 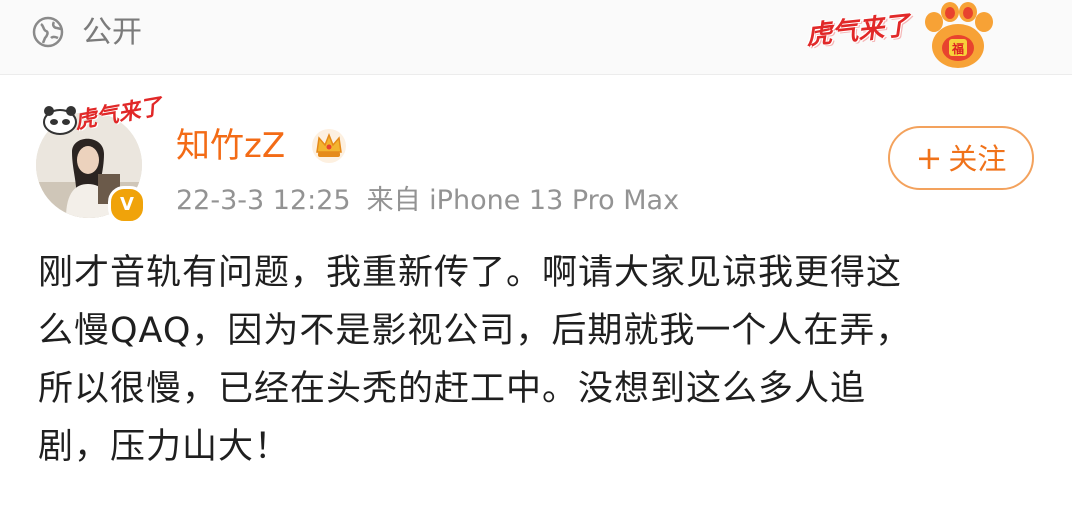 I want to click on post-meta: 22-3-3 12:25 来自 iPhone 13 Pro Max, so click(x=427, y=201).